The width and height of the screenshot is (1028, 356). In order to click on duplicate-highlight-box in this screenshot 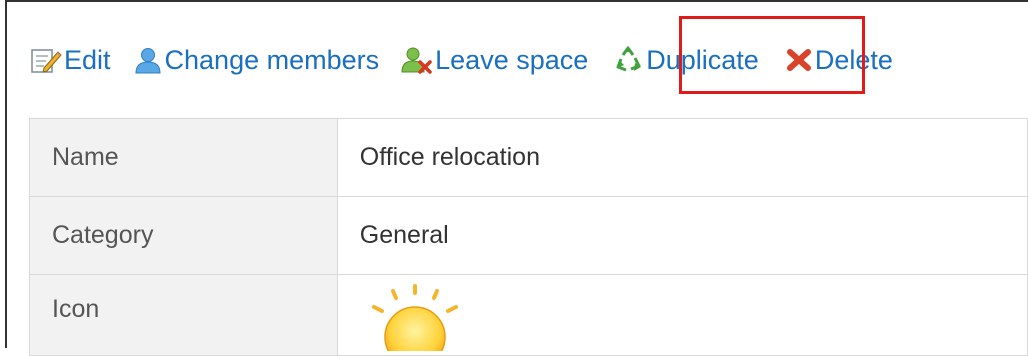, I will do `click(772, 55)`.